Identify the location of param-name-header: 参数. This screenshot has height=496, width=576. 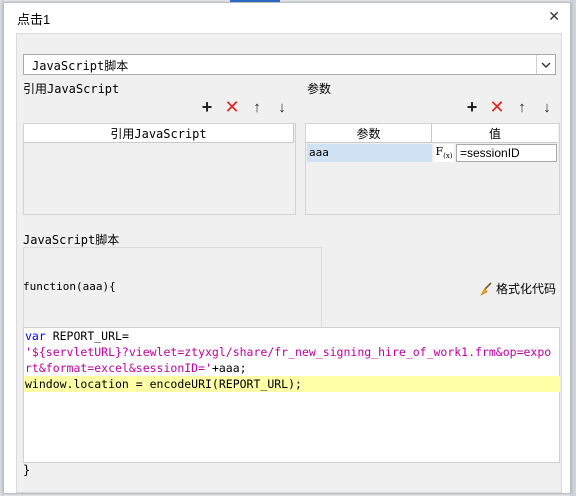
(369, 133).